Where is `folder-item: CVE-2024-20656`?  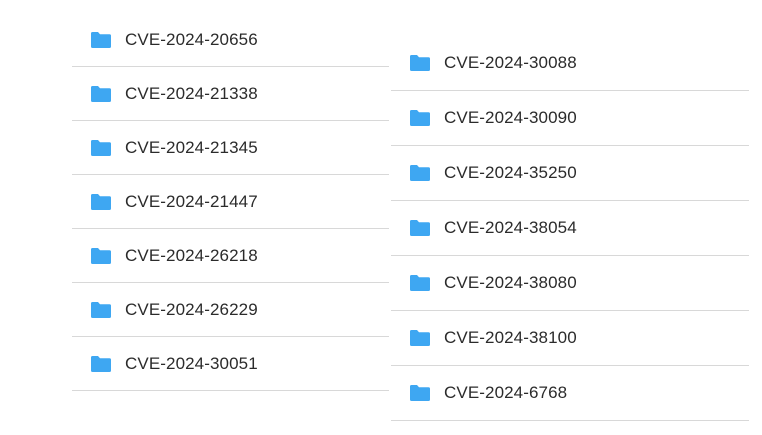
folder-item: CVE-2024-20656 is located at coordinates (230, 40).